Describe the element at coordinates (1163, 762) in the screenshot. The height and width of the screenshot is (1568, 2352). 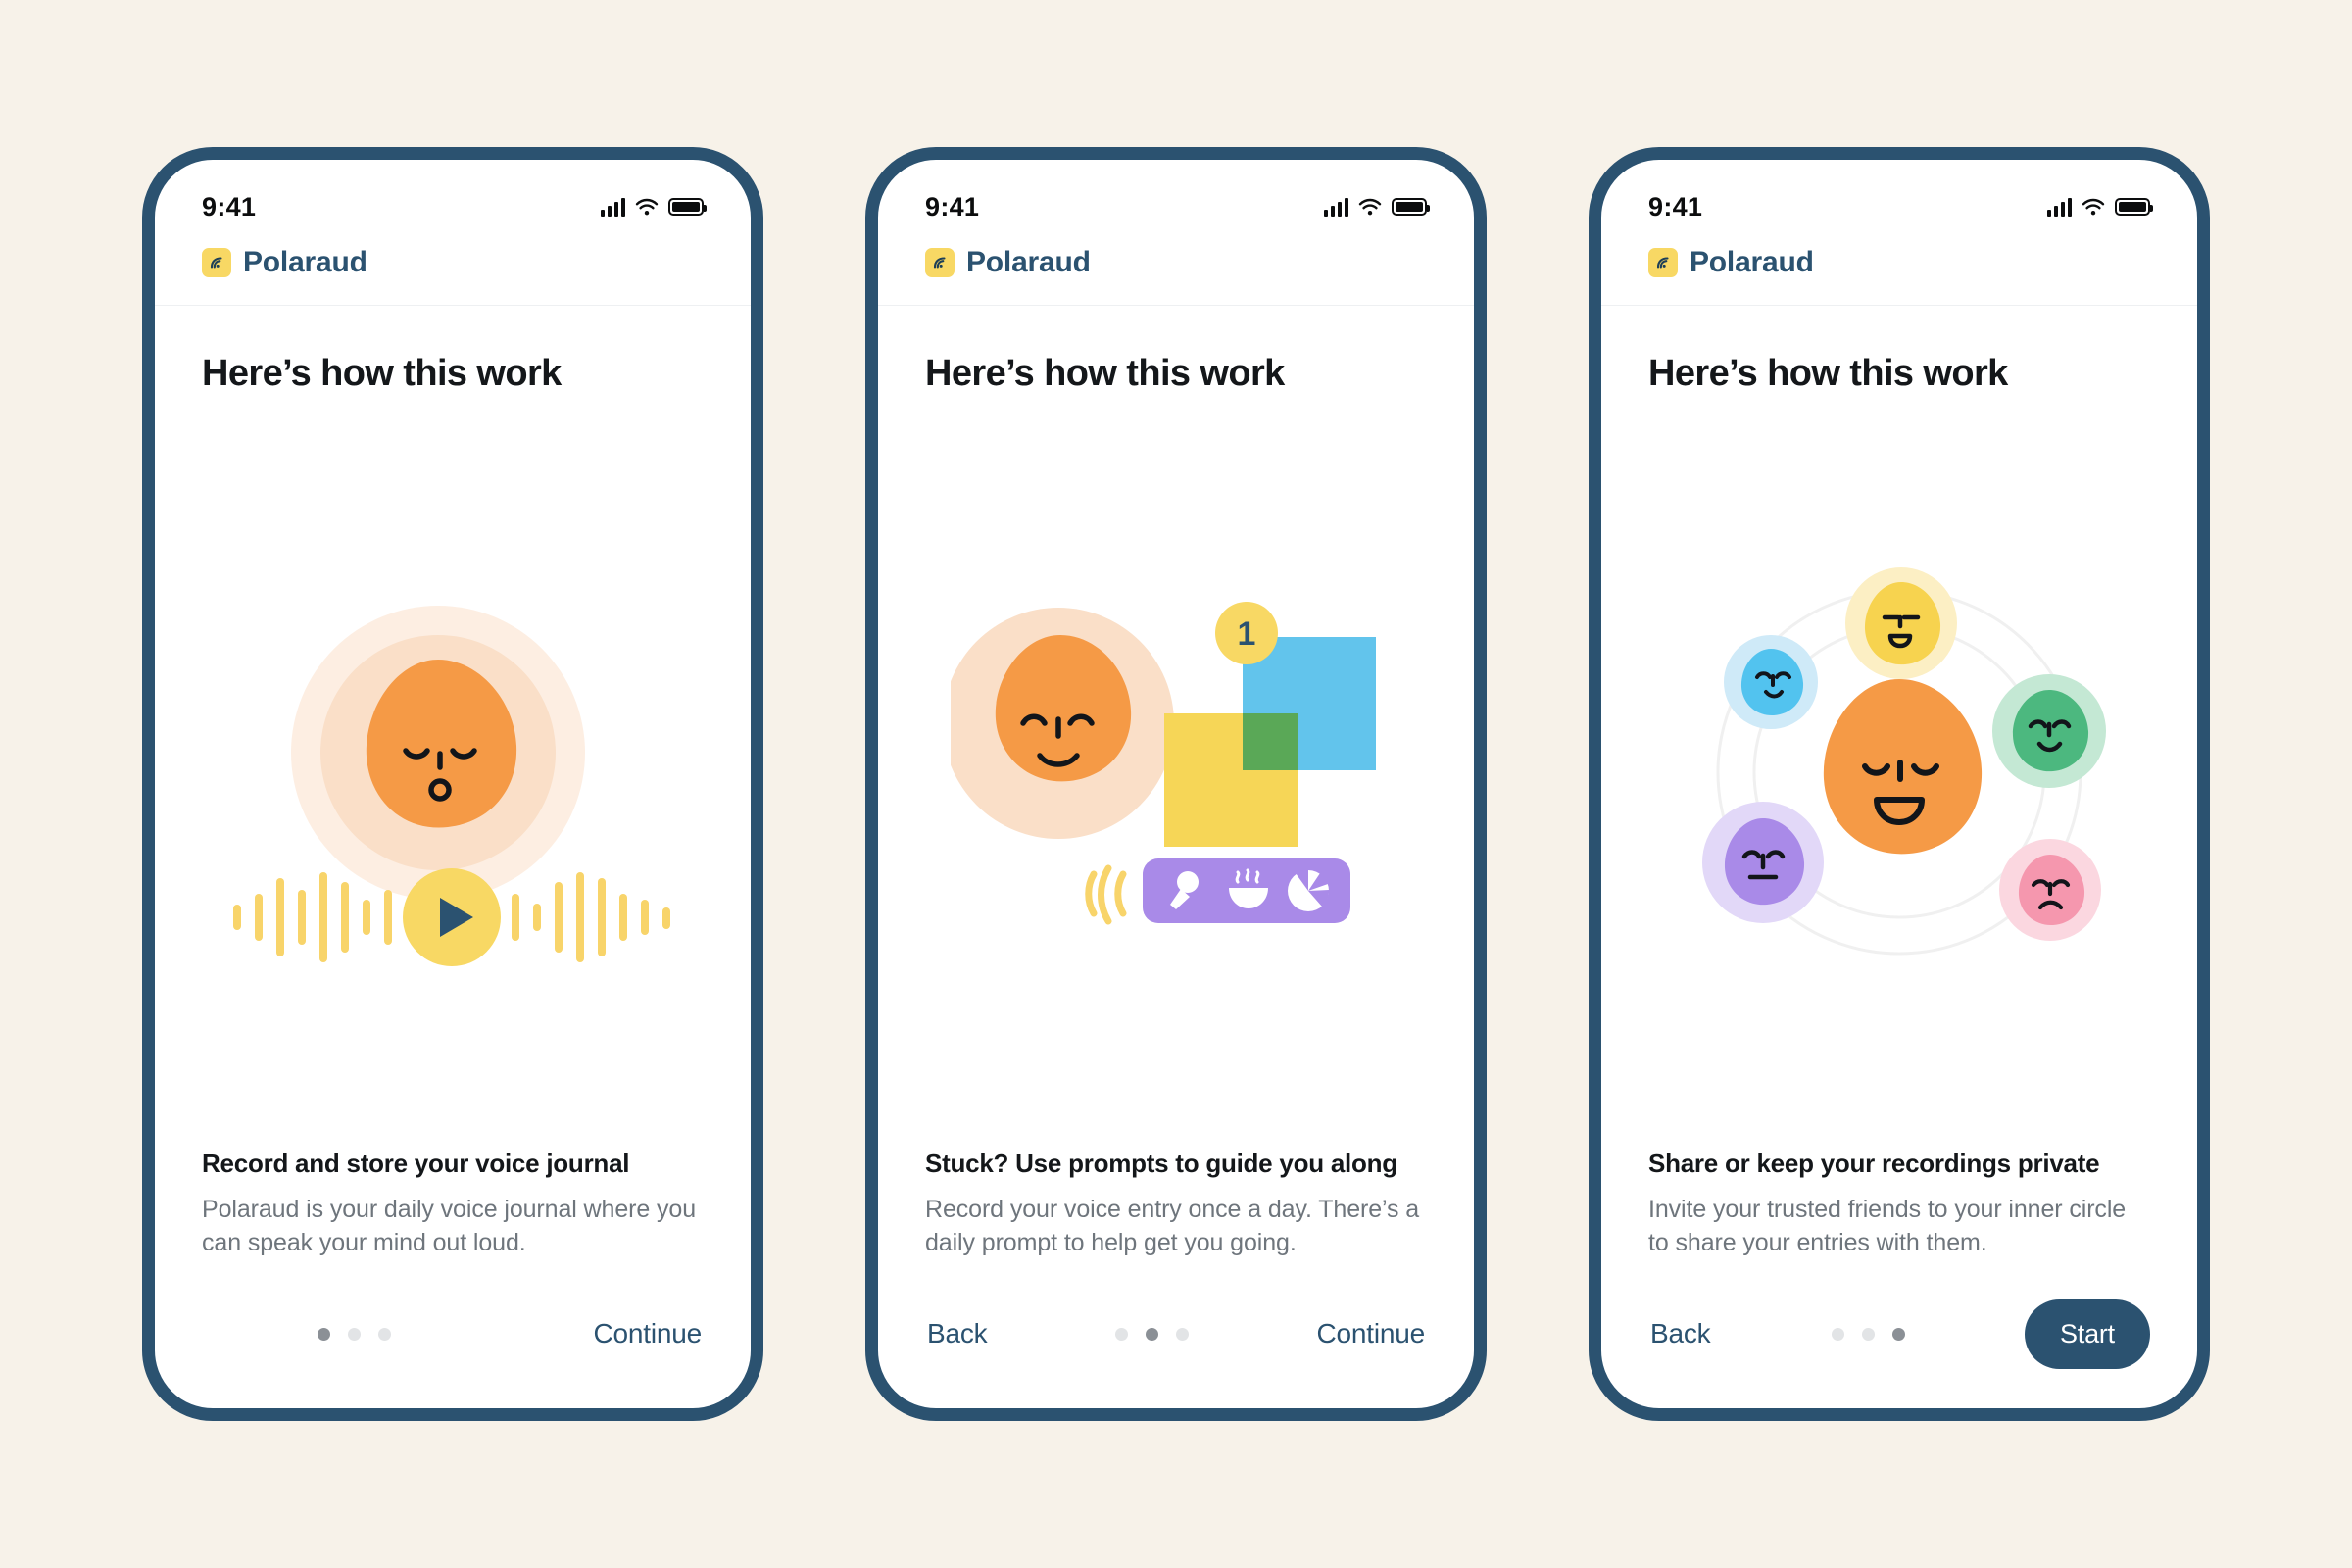
I see `illustration-graphic: 1` at that location.